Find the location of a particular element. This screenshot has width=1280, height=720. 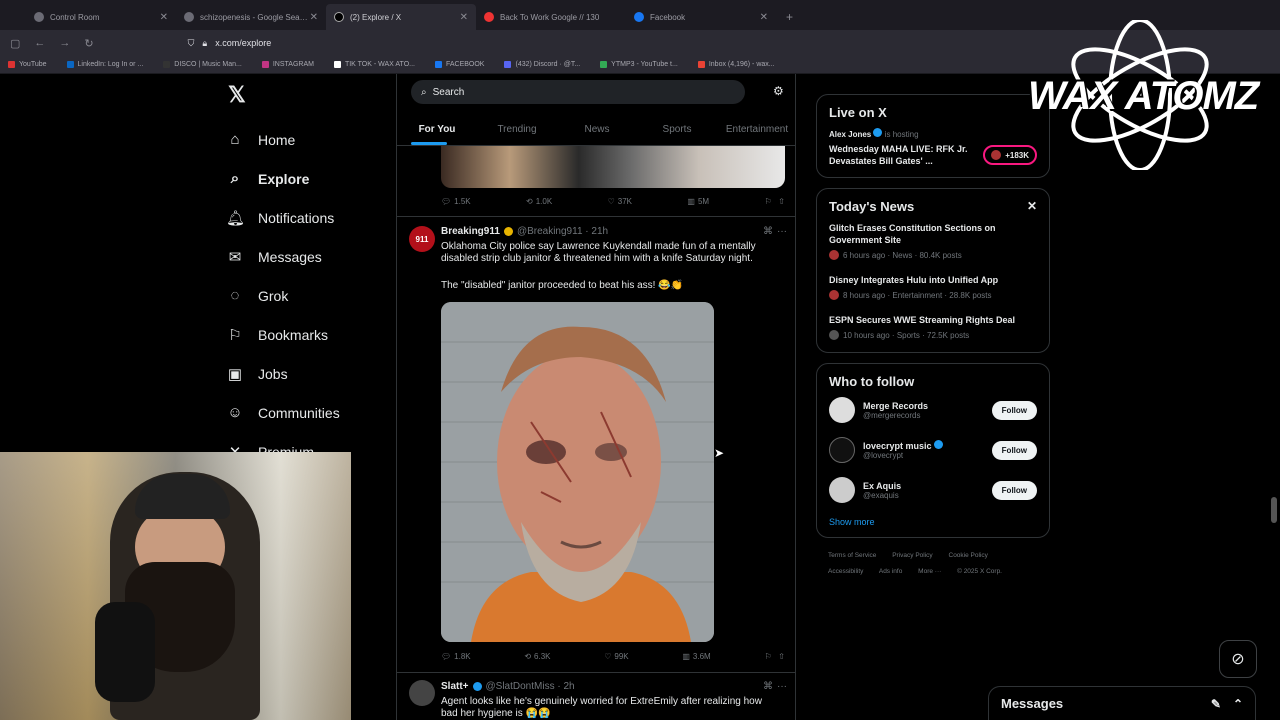

footer-link: Ads info is located at coordinates (891, 571).